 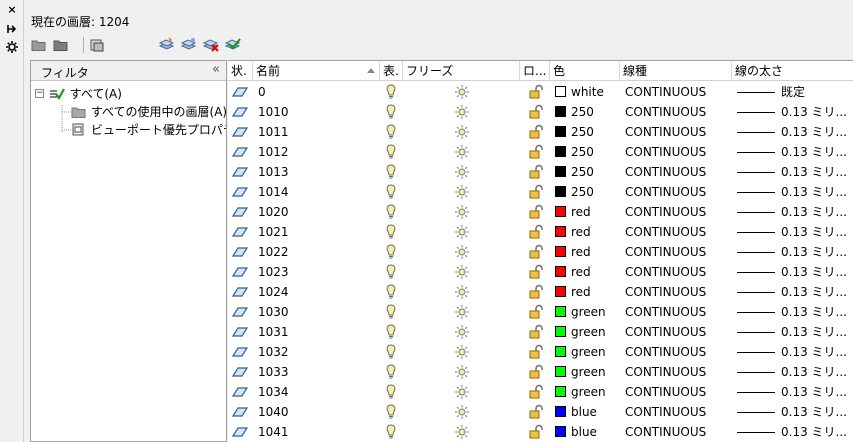 What do you see at coordinates (12, 47) in the screenshot?
I see `gear-icon` at bounding box center [12, 47].